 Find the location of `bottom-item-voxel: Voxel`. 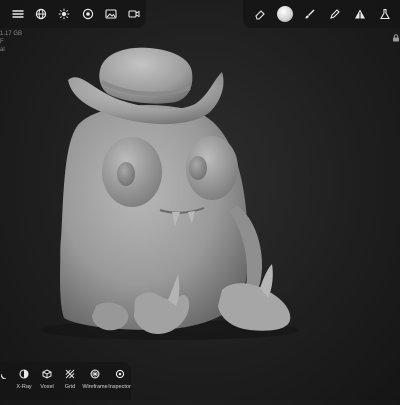

bottom-item-voxel: Voxel is located at coordinates (47, 381).